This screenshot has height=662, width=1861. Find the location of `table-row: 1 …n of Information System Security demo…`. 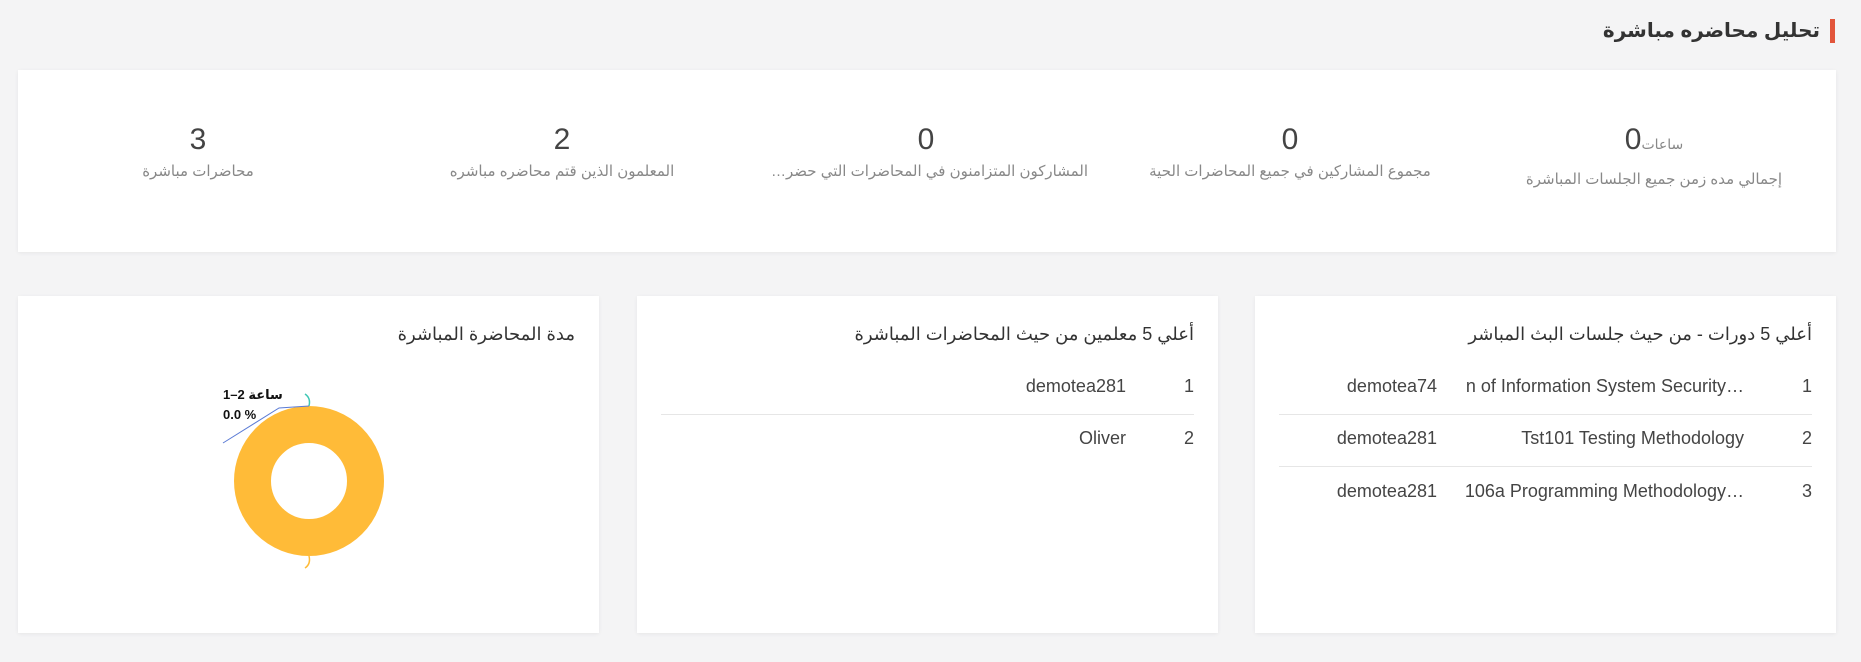

table-row: 1 …n of Information System Security demo… is located at coordinates (1545, 388).